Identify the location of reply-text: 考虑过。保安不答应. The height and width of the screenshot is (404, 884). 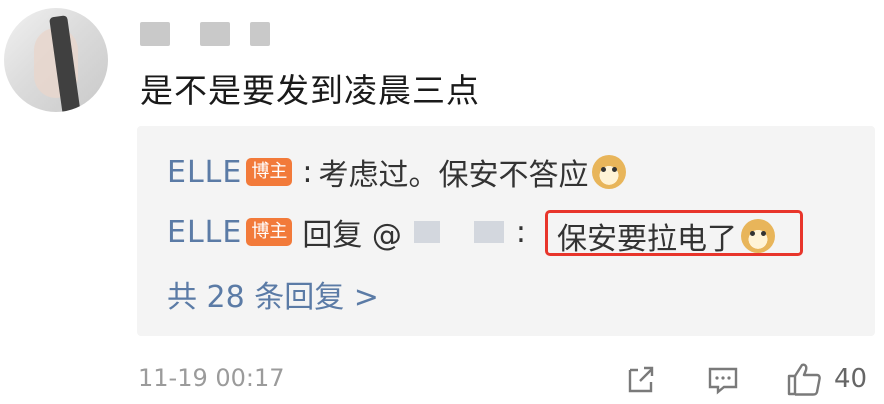
(453, 175).